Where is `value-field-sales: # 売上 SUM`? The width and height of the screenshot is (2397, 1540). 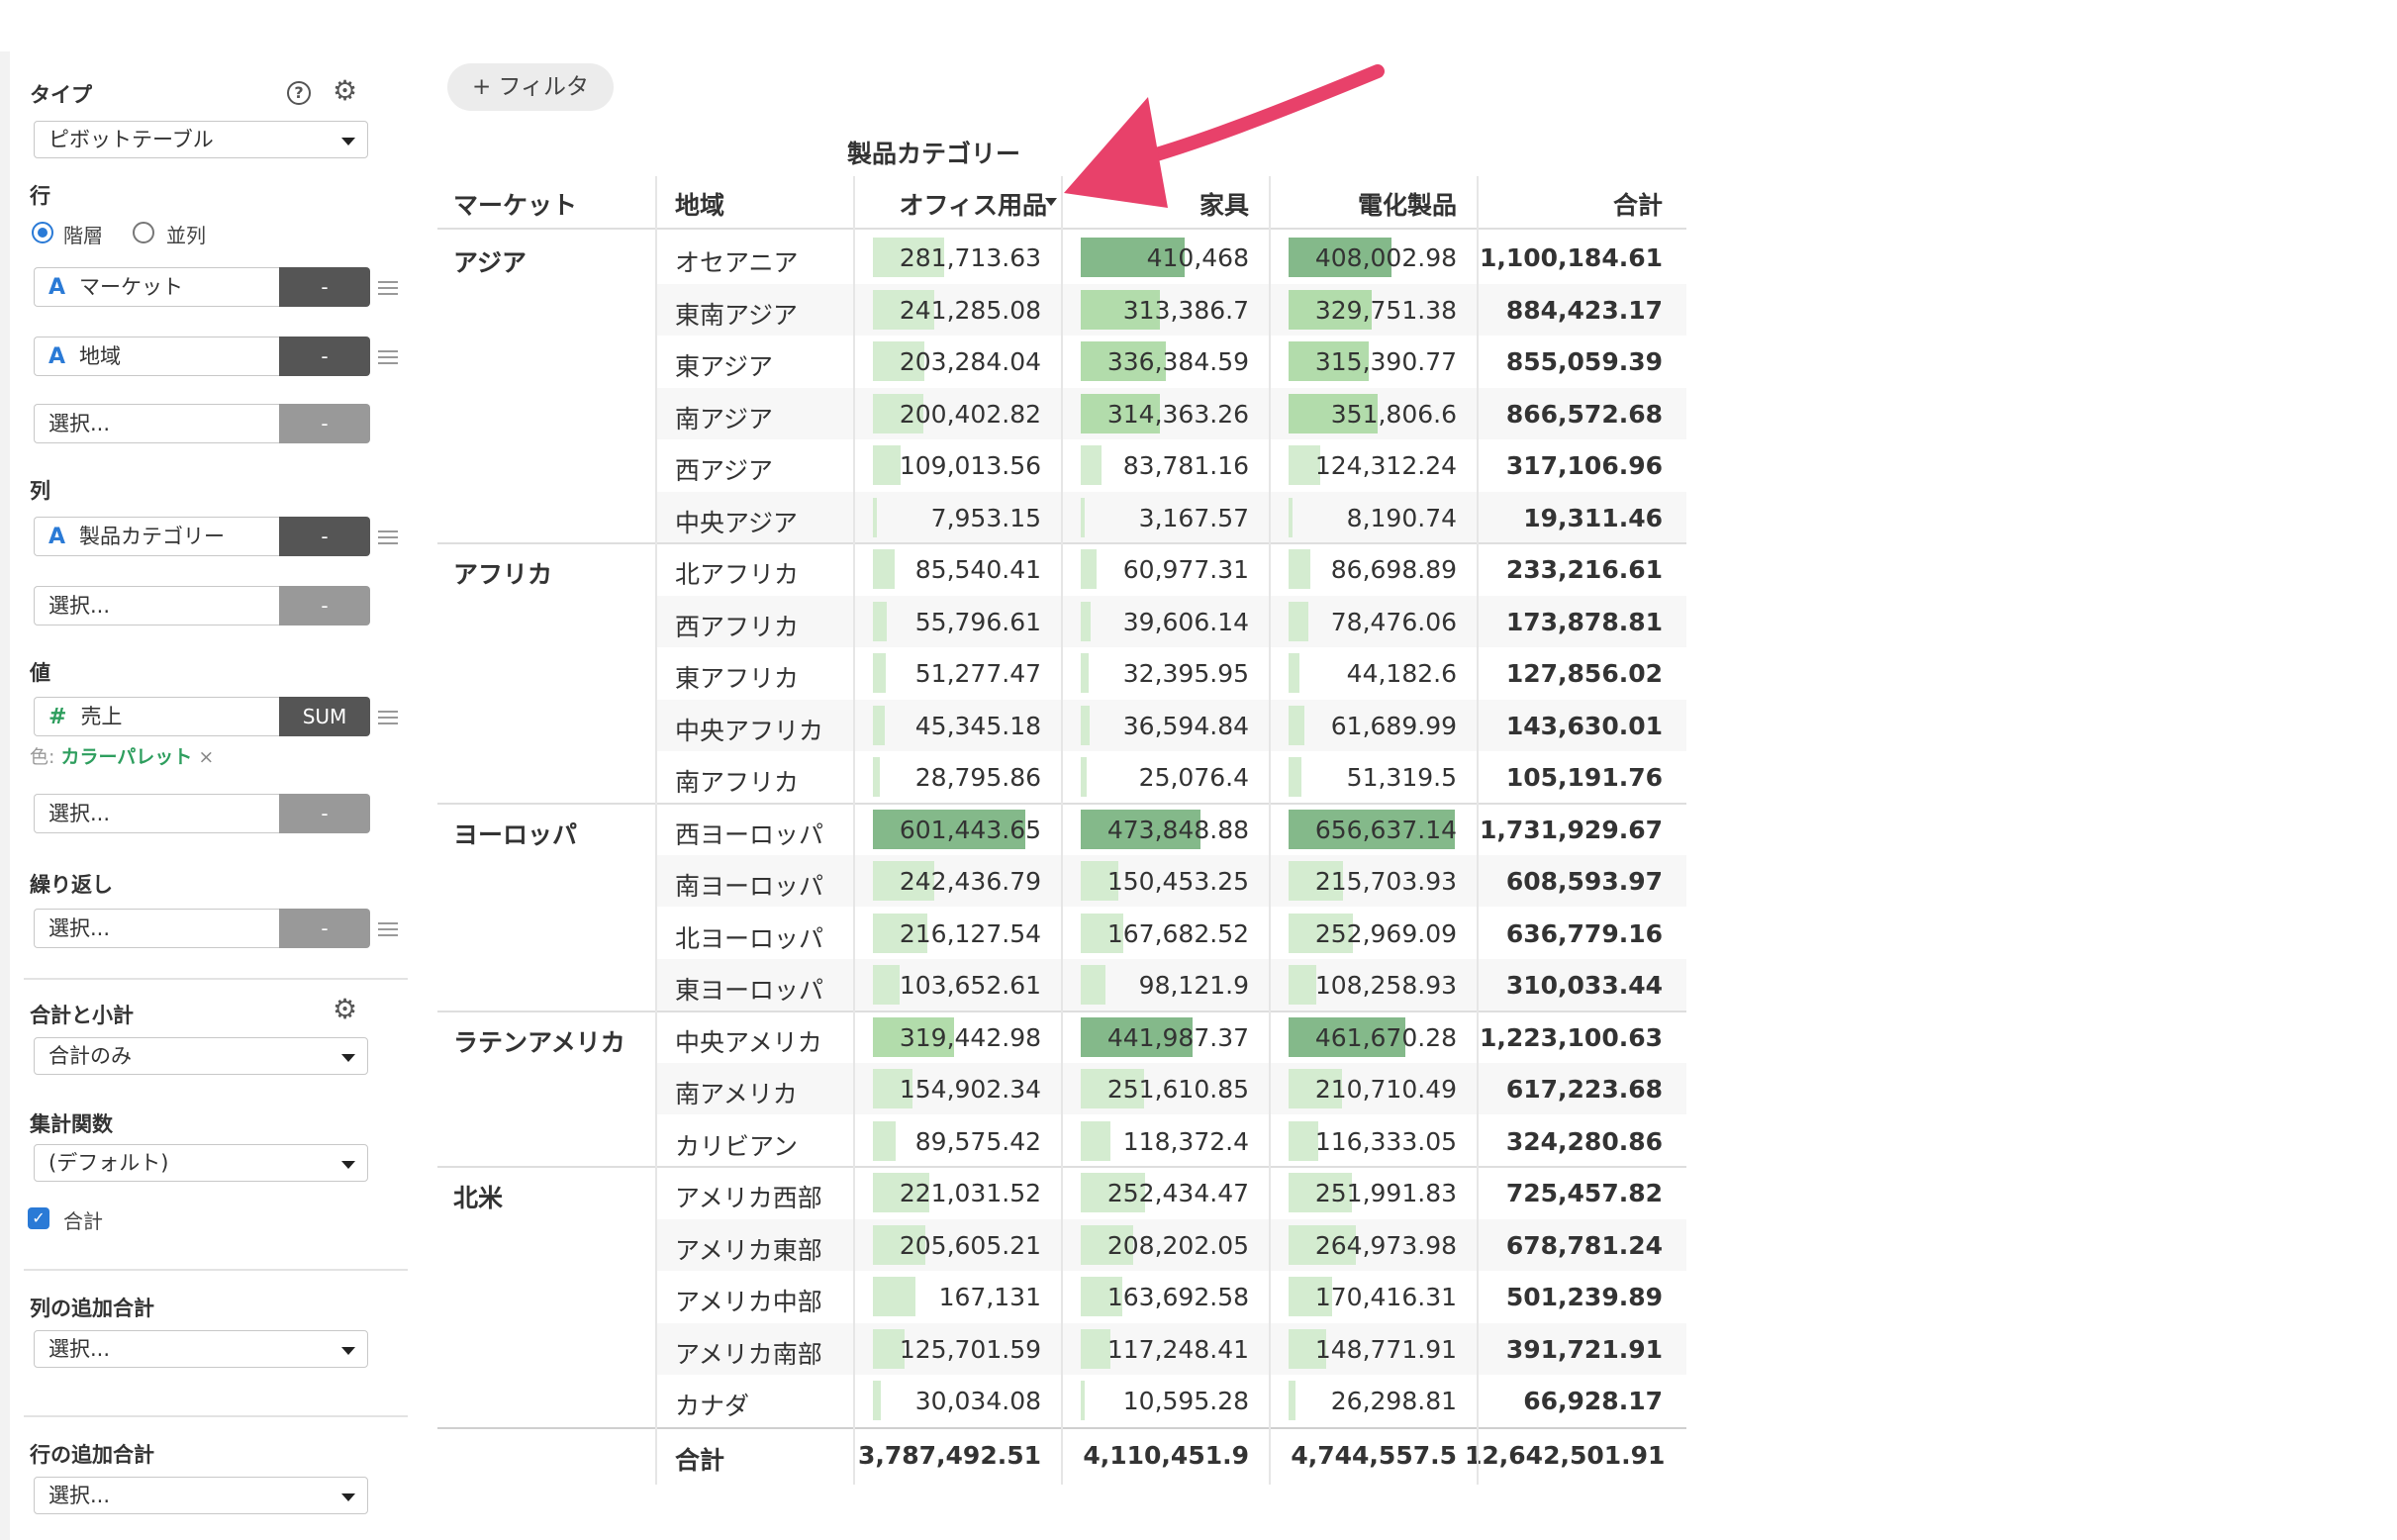
value-field-sales: # 売上 SUM is located at coordinates (202, 716).